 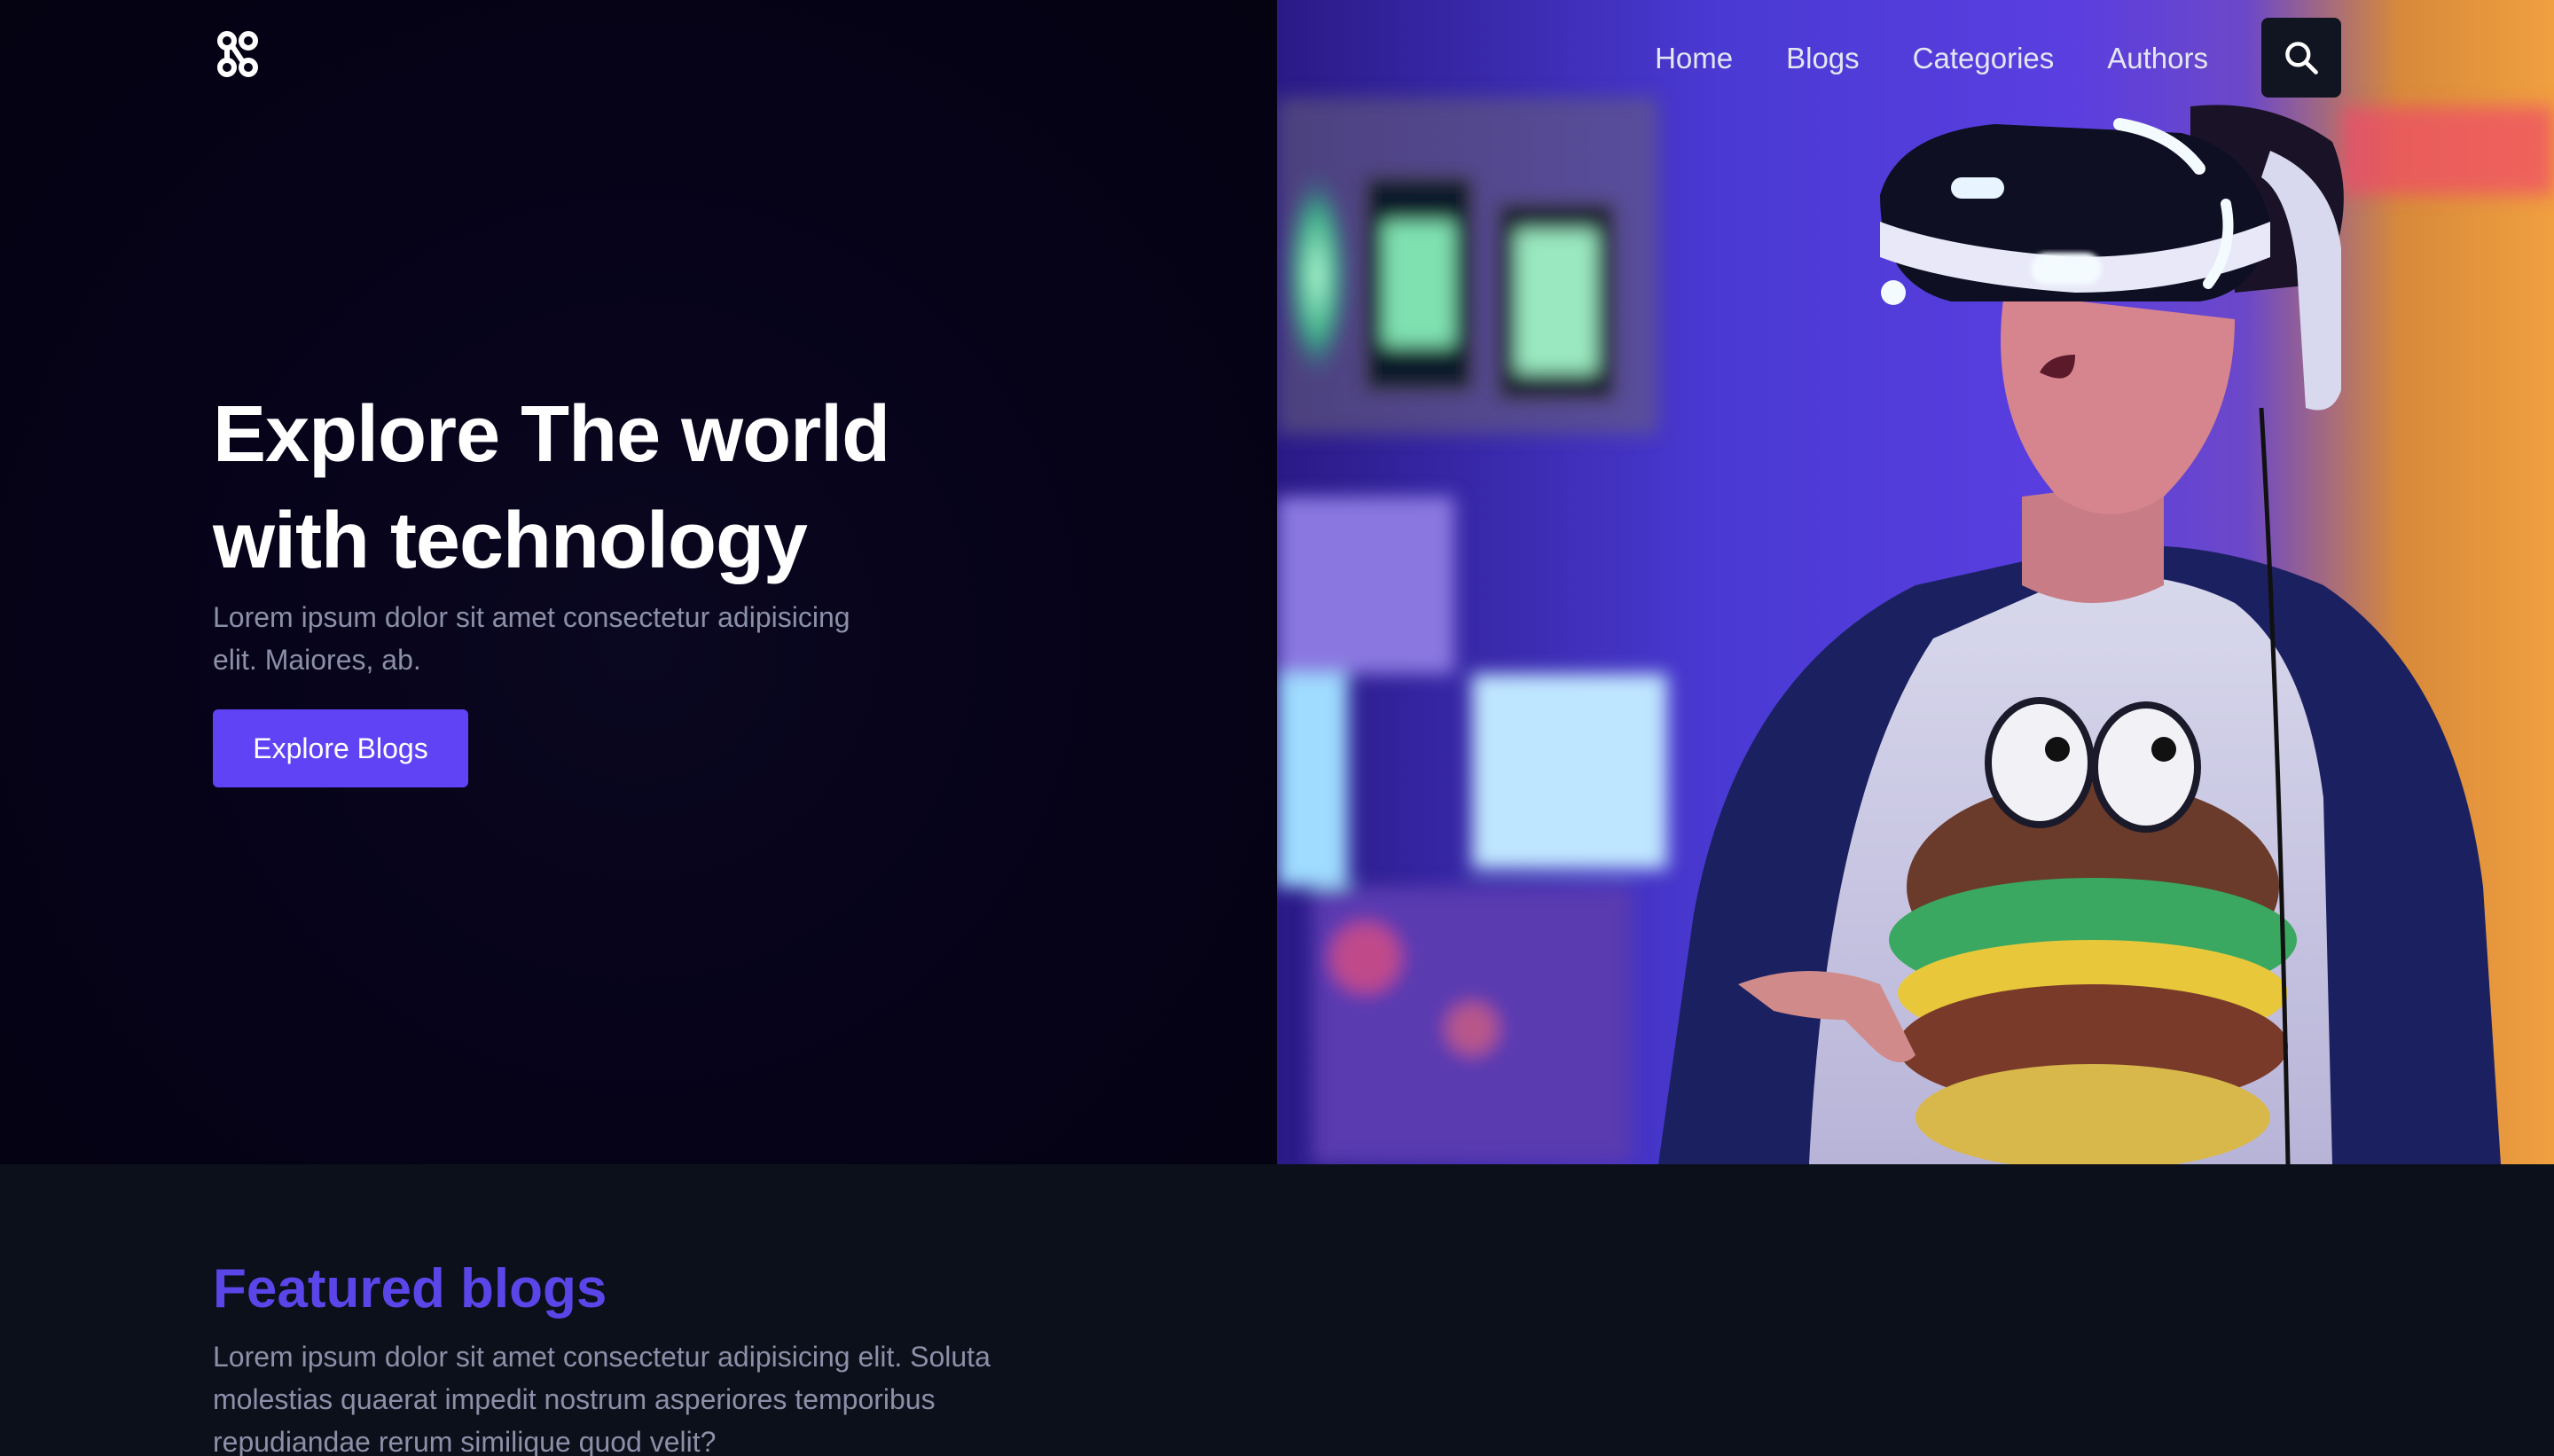 I want to click on search-icon, so click(x=2301, y=58).